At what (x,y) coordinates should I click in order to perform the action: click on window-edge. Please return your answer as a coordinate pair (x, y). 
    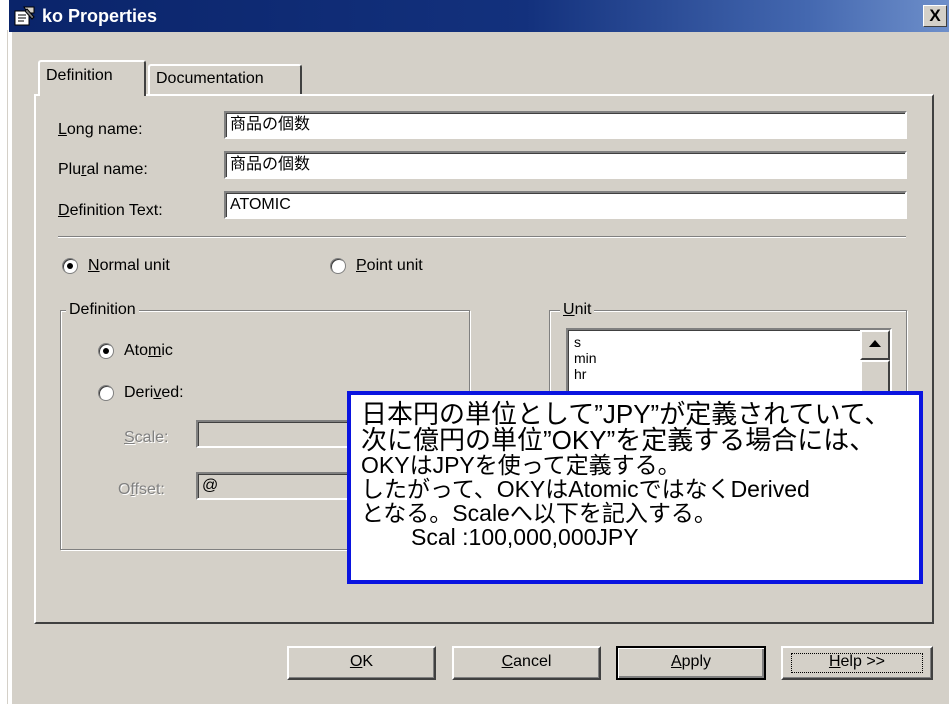
    Looking at the image, I should click on (6, 352).